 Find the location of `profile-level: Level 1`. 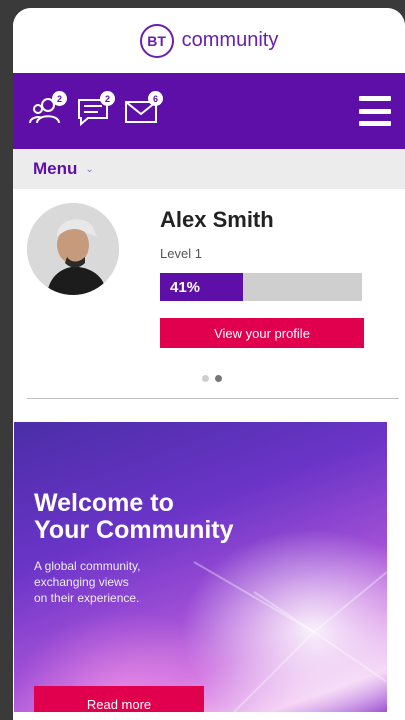

profile-level: Level 1 is located at coordinates (181, 253).